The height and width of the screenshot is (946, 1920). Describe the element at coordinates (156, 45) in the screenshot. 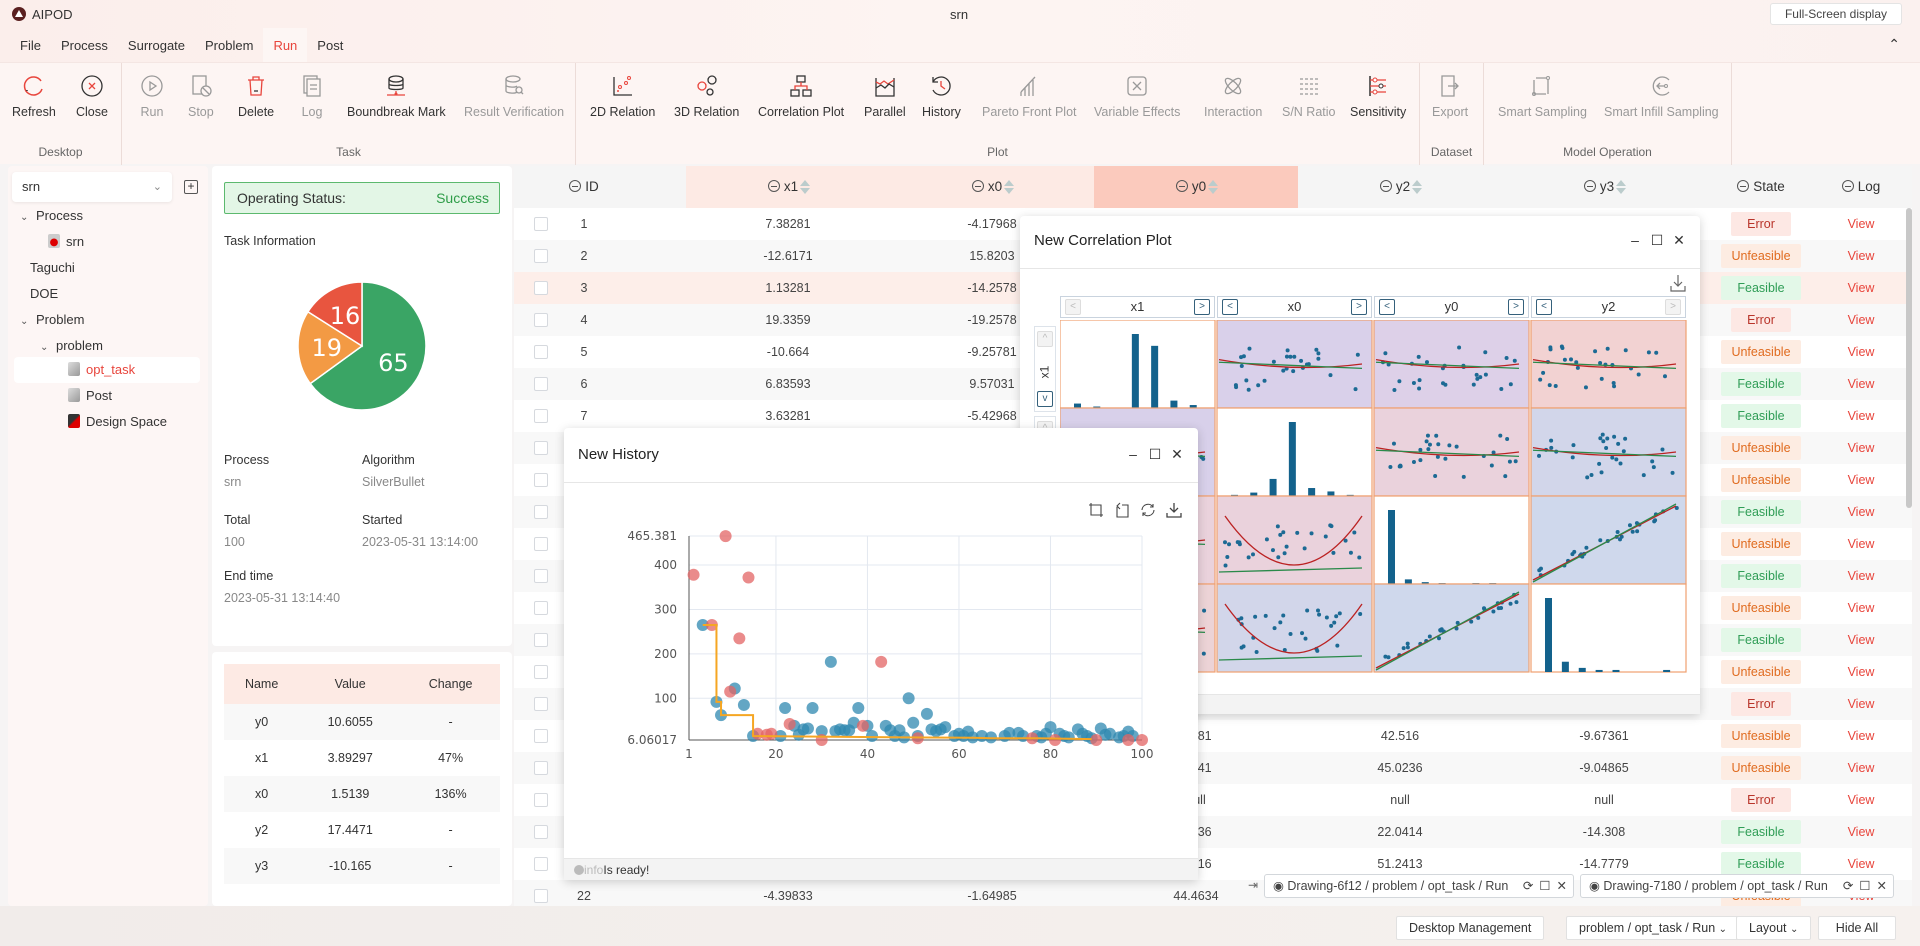

I see `menu-surrogate: Surrogate` at that location.